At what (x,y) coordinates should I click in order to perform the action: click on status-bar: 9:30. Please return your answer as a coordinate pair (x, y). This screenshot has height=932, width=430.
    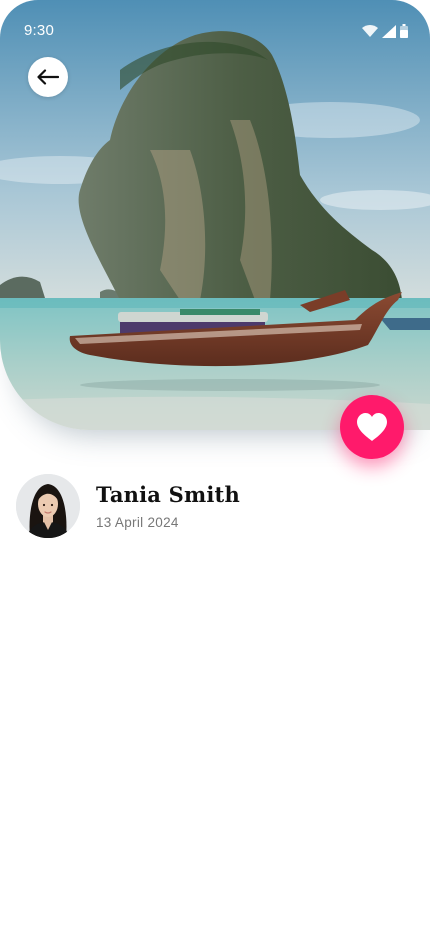
    Looking at the image, I should click on (215, 30).